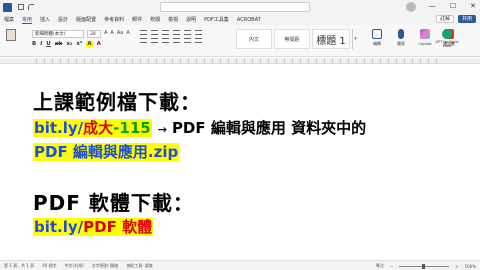 This screenshot has width=480, height=270. Describe the element at coordinates (235, 7) in the screenshot. I see `search-box` at that location.